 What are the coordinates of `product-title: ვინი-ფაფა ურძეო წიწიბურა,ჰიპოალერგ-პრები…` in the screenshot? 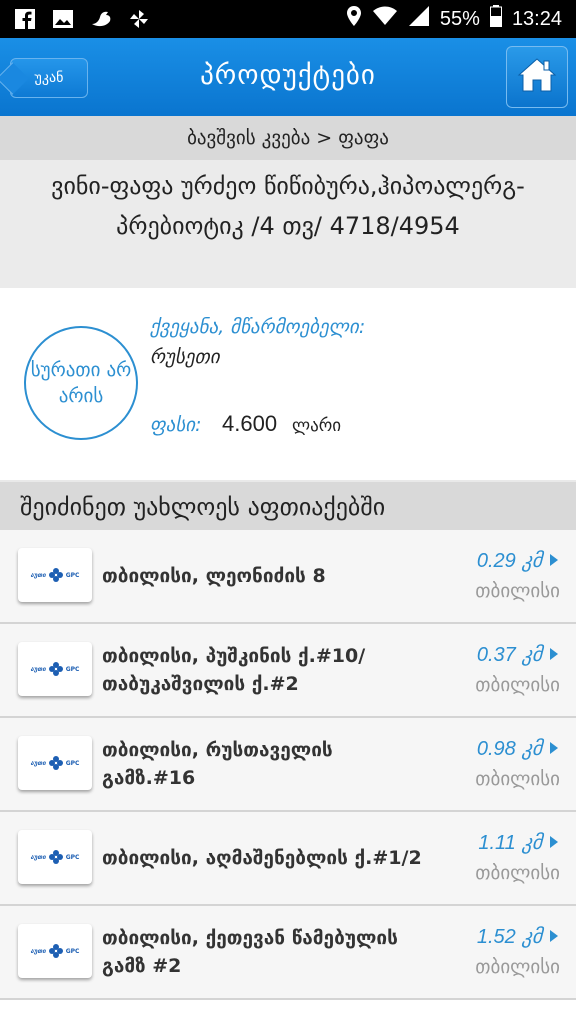 It's located at (288, 224).